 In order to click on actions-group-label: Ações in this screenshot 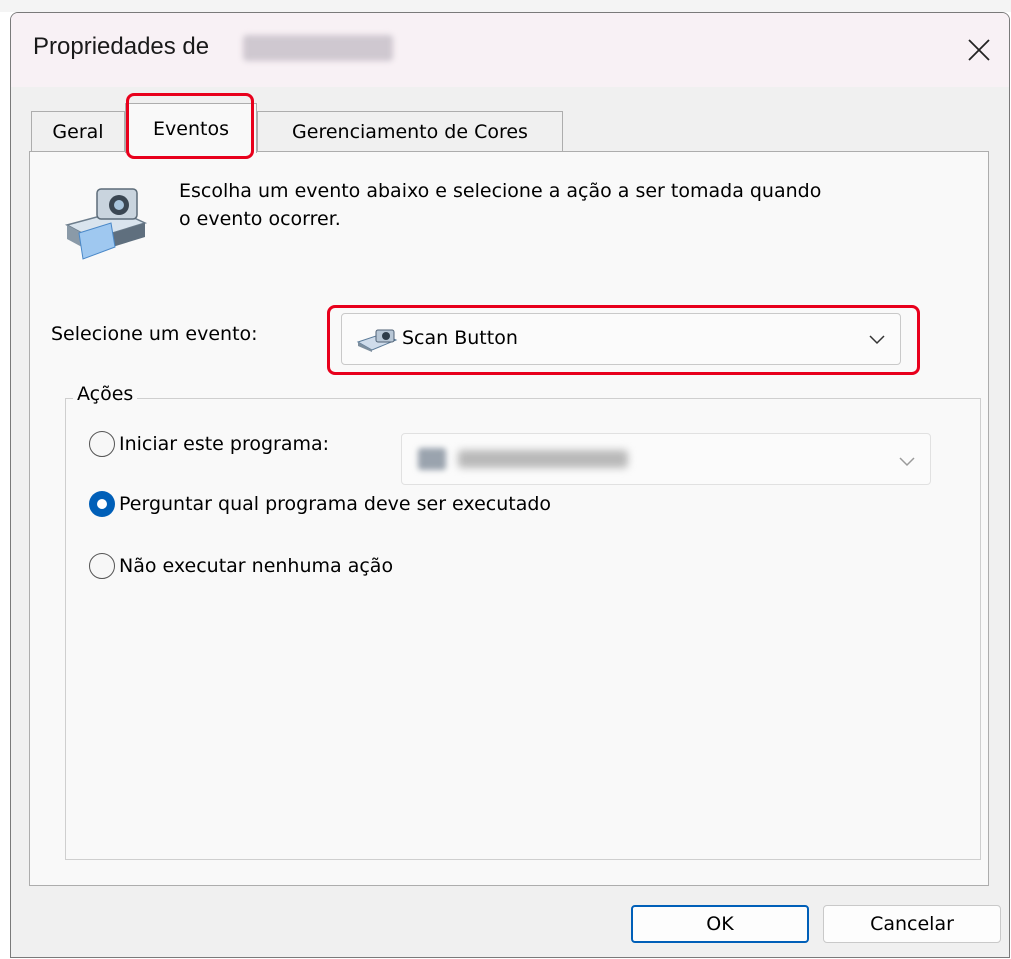, I will do `click(105, 394)`.